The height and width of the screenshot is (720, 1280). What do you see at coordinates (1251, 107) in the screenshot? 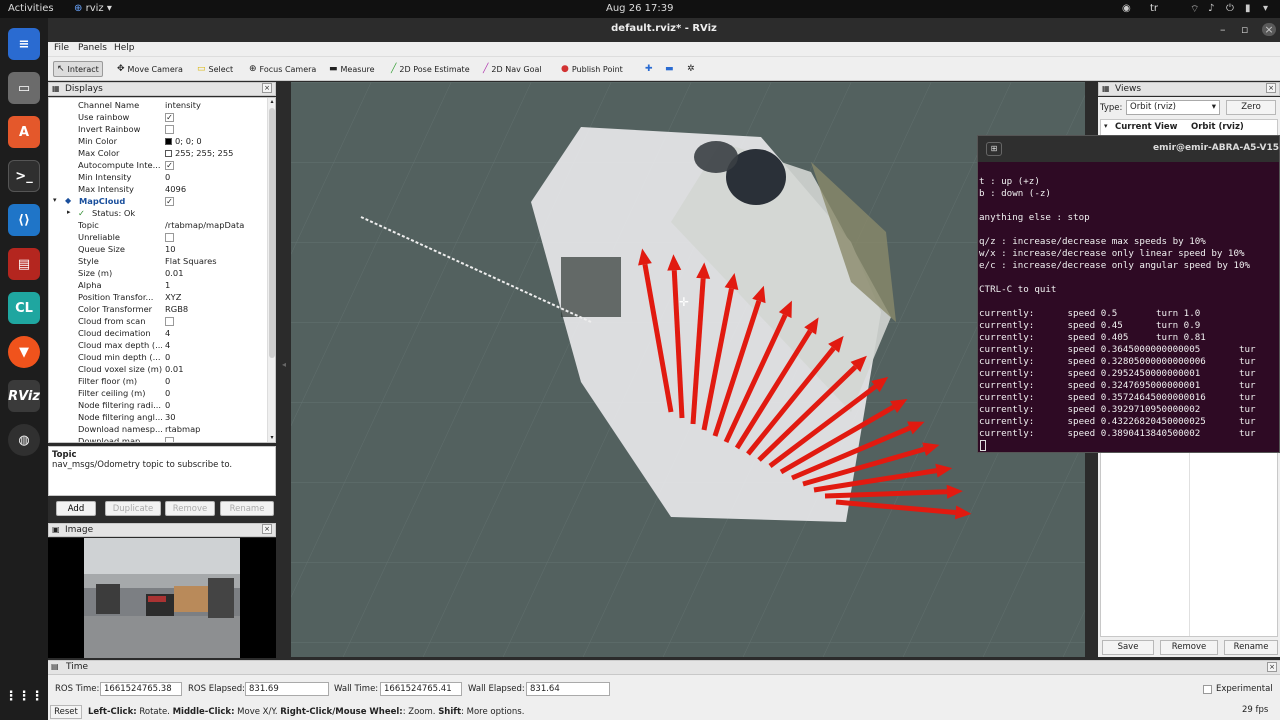
I see `zero-button: Zero` at bounding box center [1251, 107].